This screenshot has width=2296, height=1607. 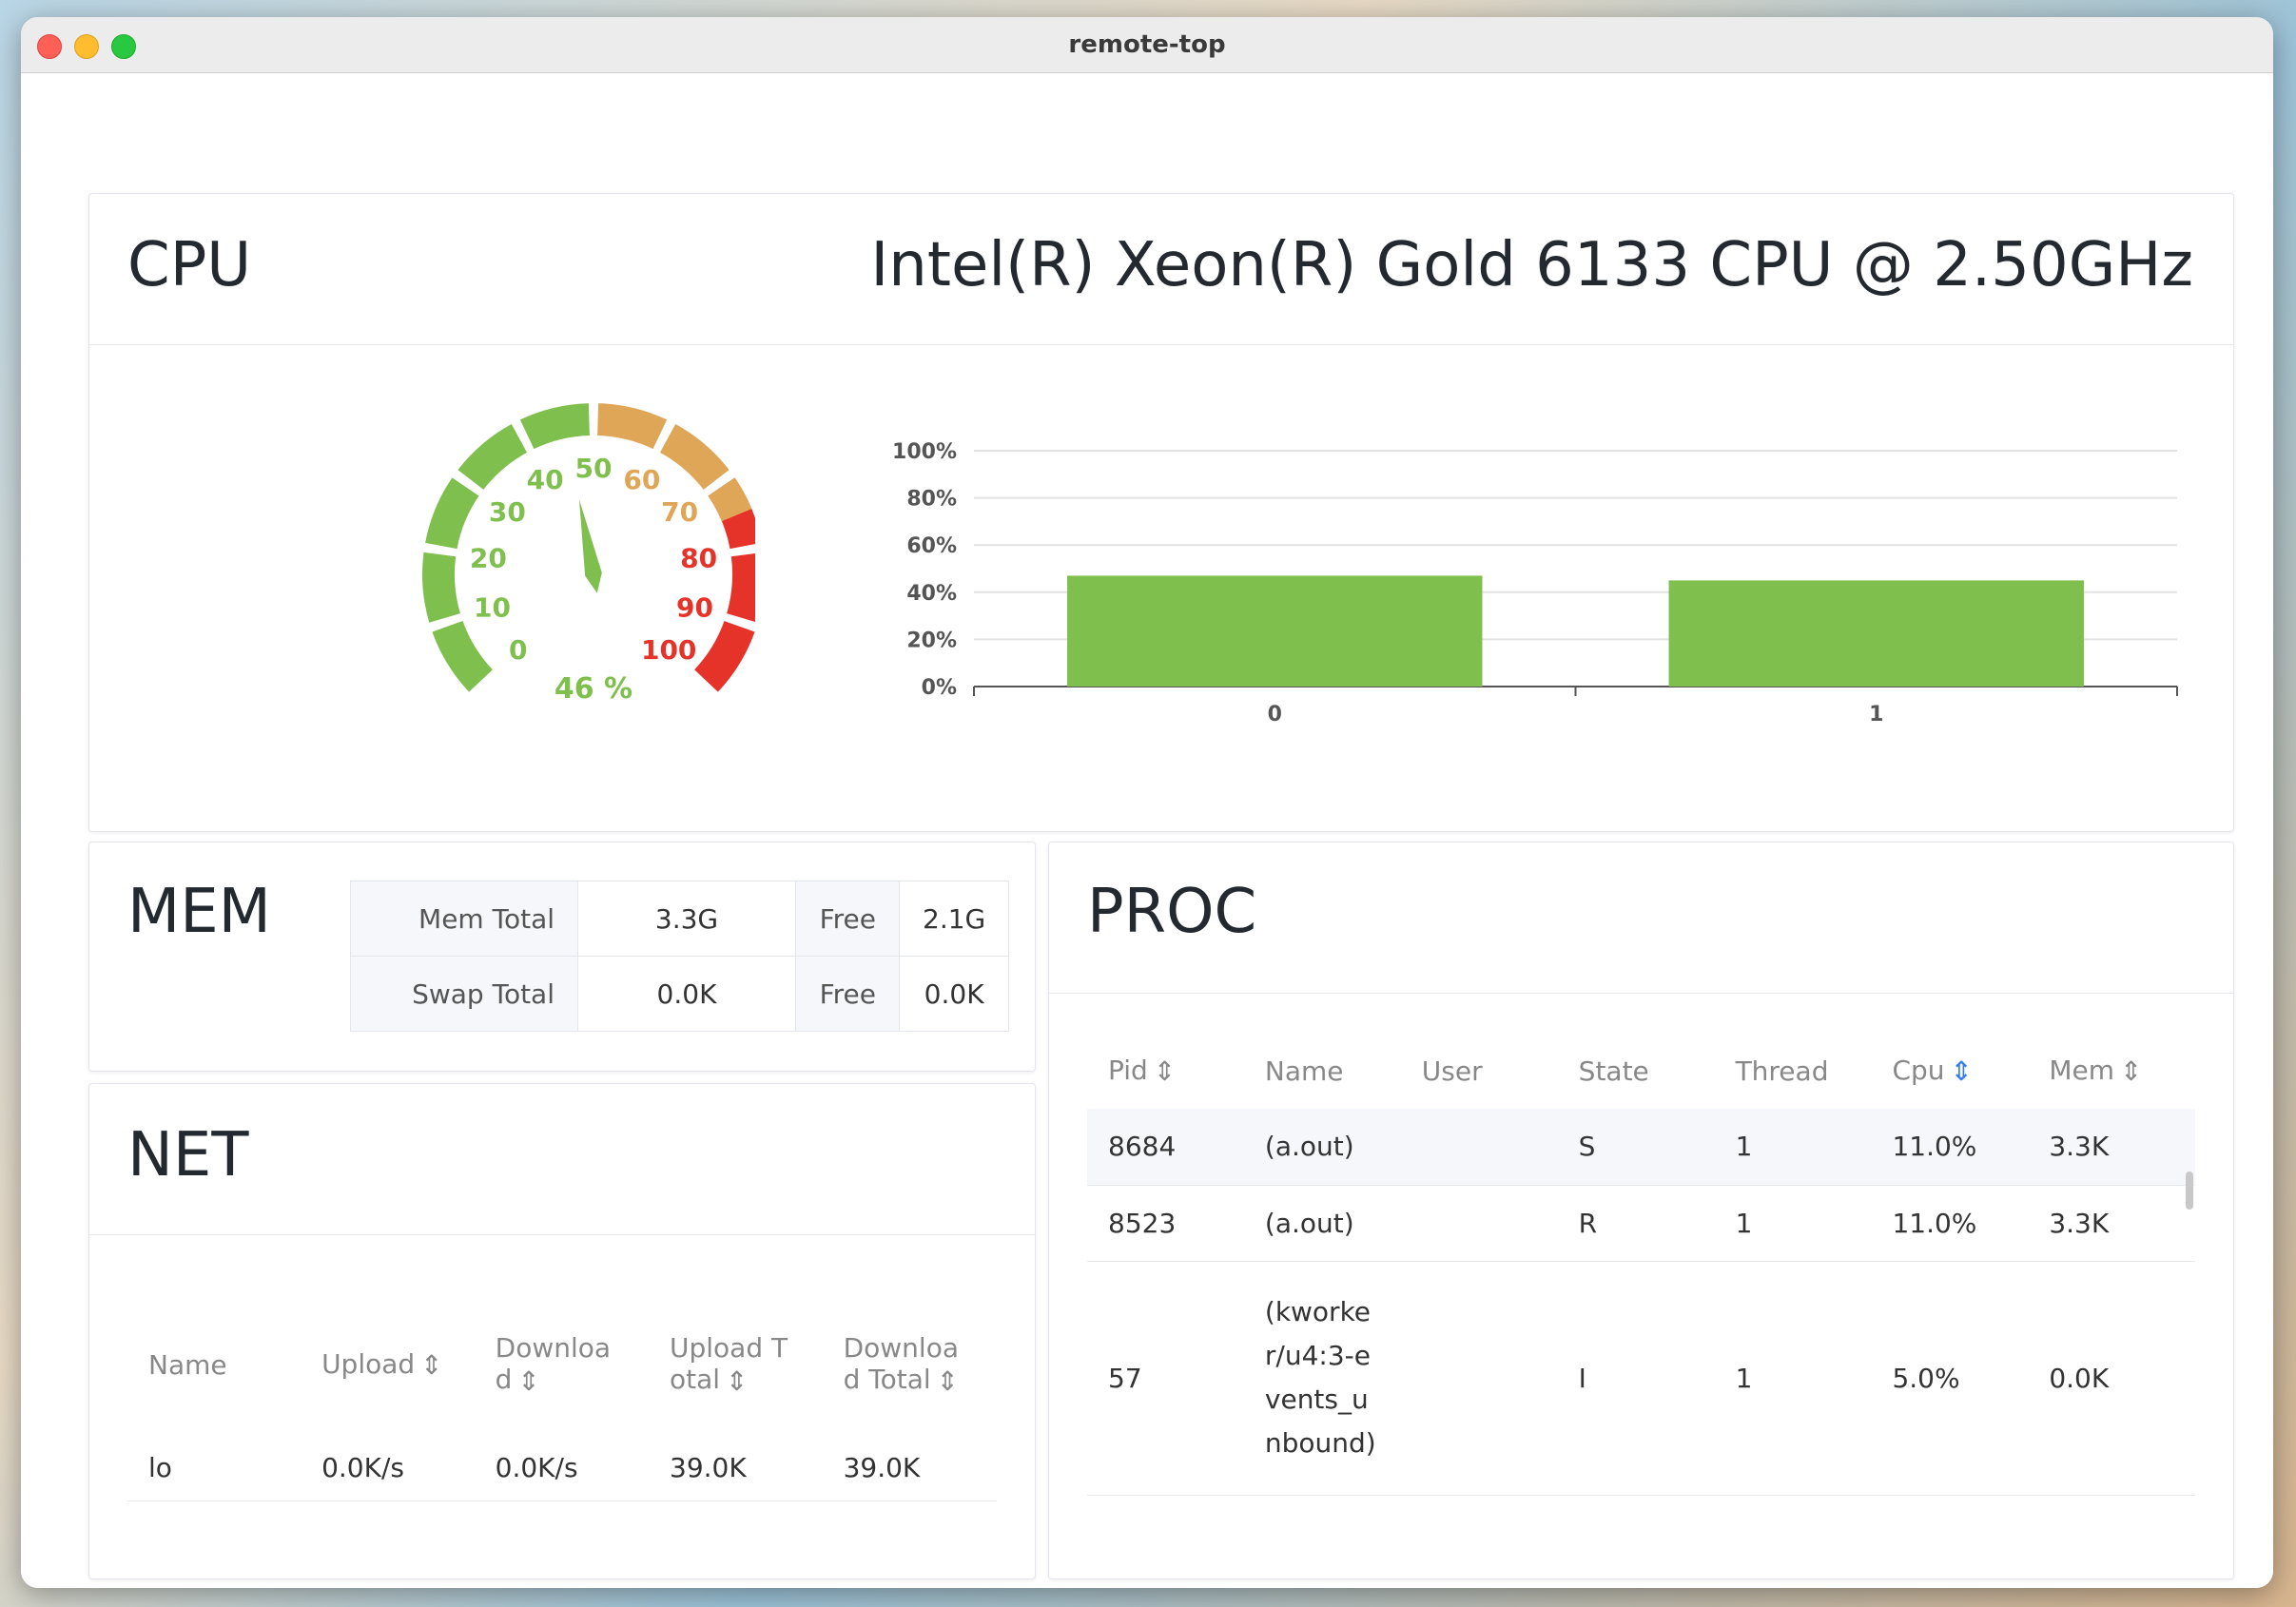 I want to click on proc-card-header: PROC, so click(x=1641, y=918).